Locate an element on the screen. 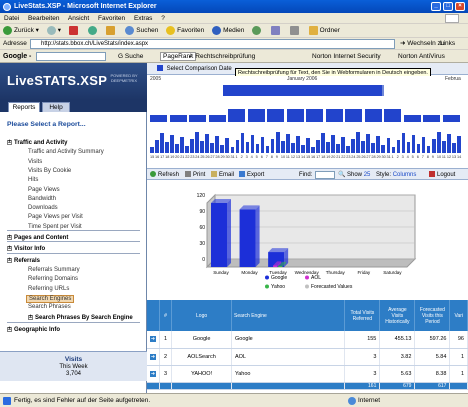 This screenshot has height=407, width=468. style-control: Style: Columns is located at coordinates (396, 175).